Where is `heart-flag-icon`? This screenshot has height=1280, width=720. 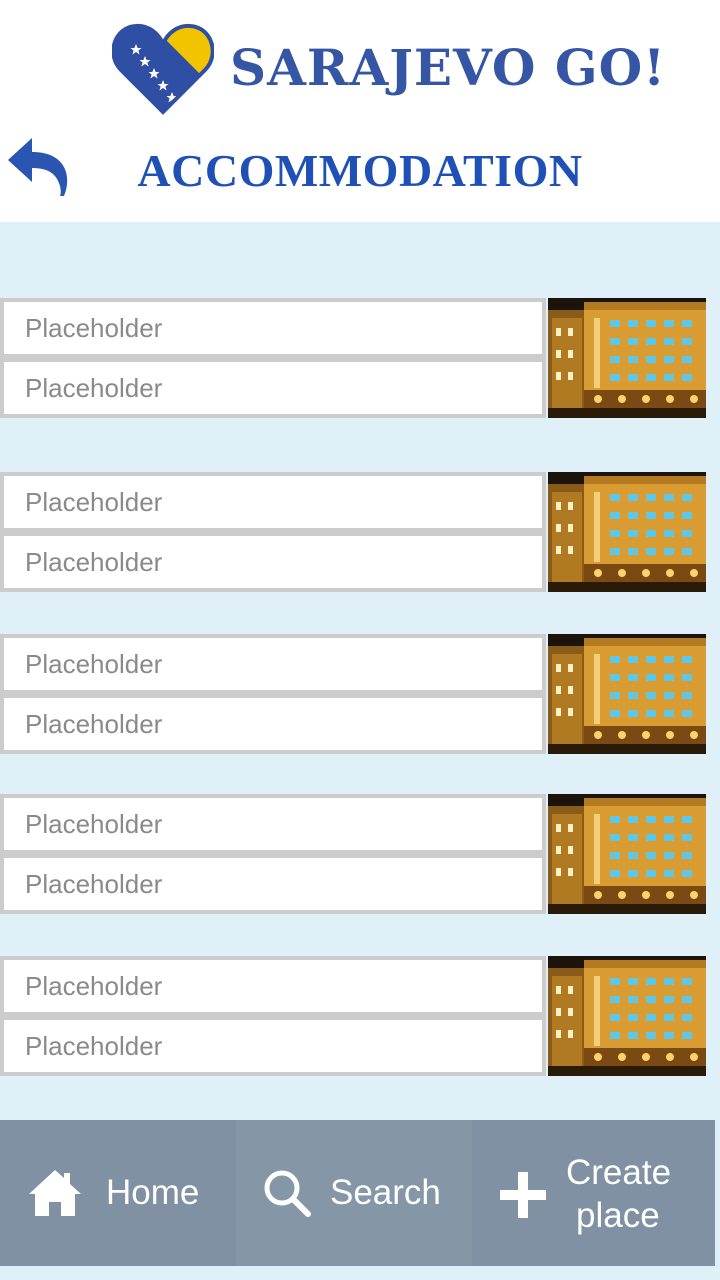 heart-flag-icon is located at coordinates (163, 69).